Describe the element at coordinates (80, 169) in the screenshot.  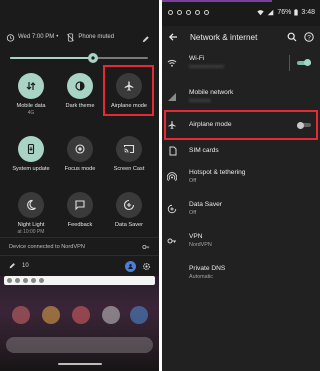
I see `tile-label: Focus mode` at that location.